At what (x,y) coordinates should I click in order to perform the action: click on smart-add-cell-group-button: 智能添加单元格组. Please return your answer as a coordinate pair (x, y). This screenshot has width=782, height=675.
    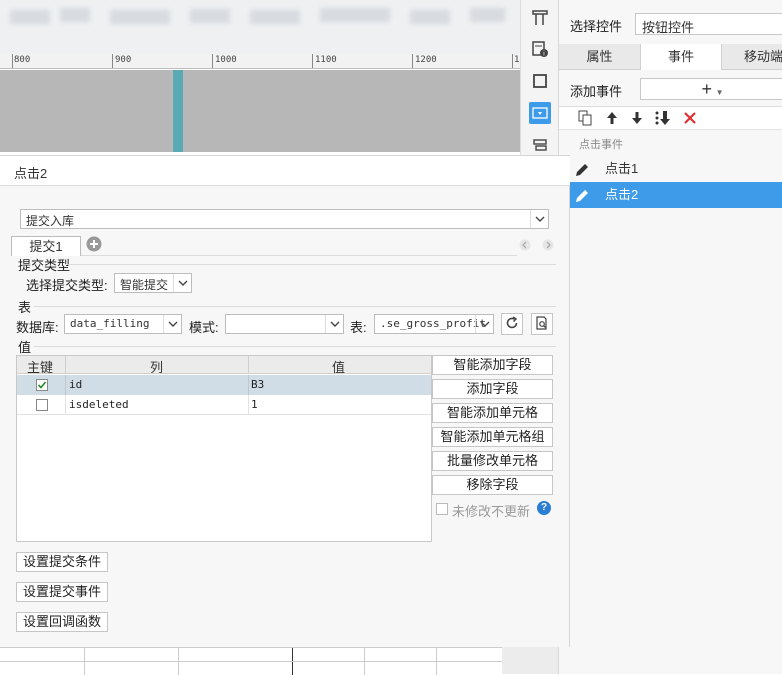
    Looking at the image, I should click on (492, 437).